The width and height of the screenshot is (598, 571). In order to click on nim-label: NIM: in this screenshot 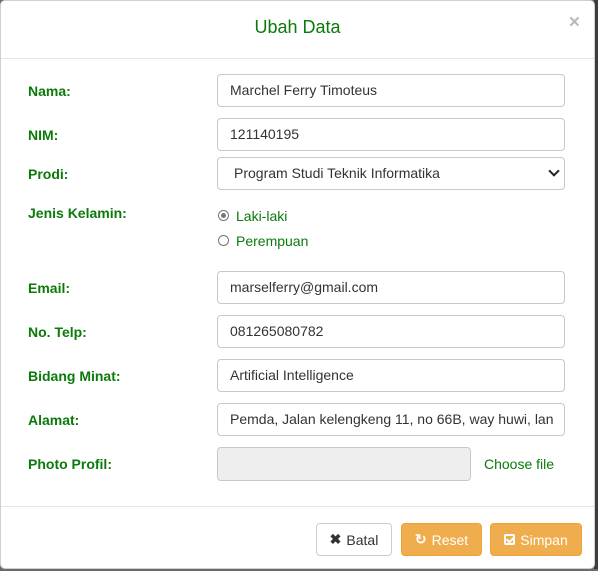, I will do `click(43, 135)`.